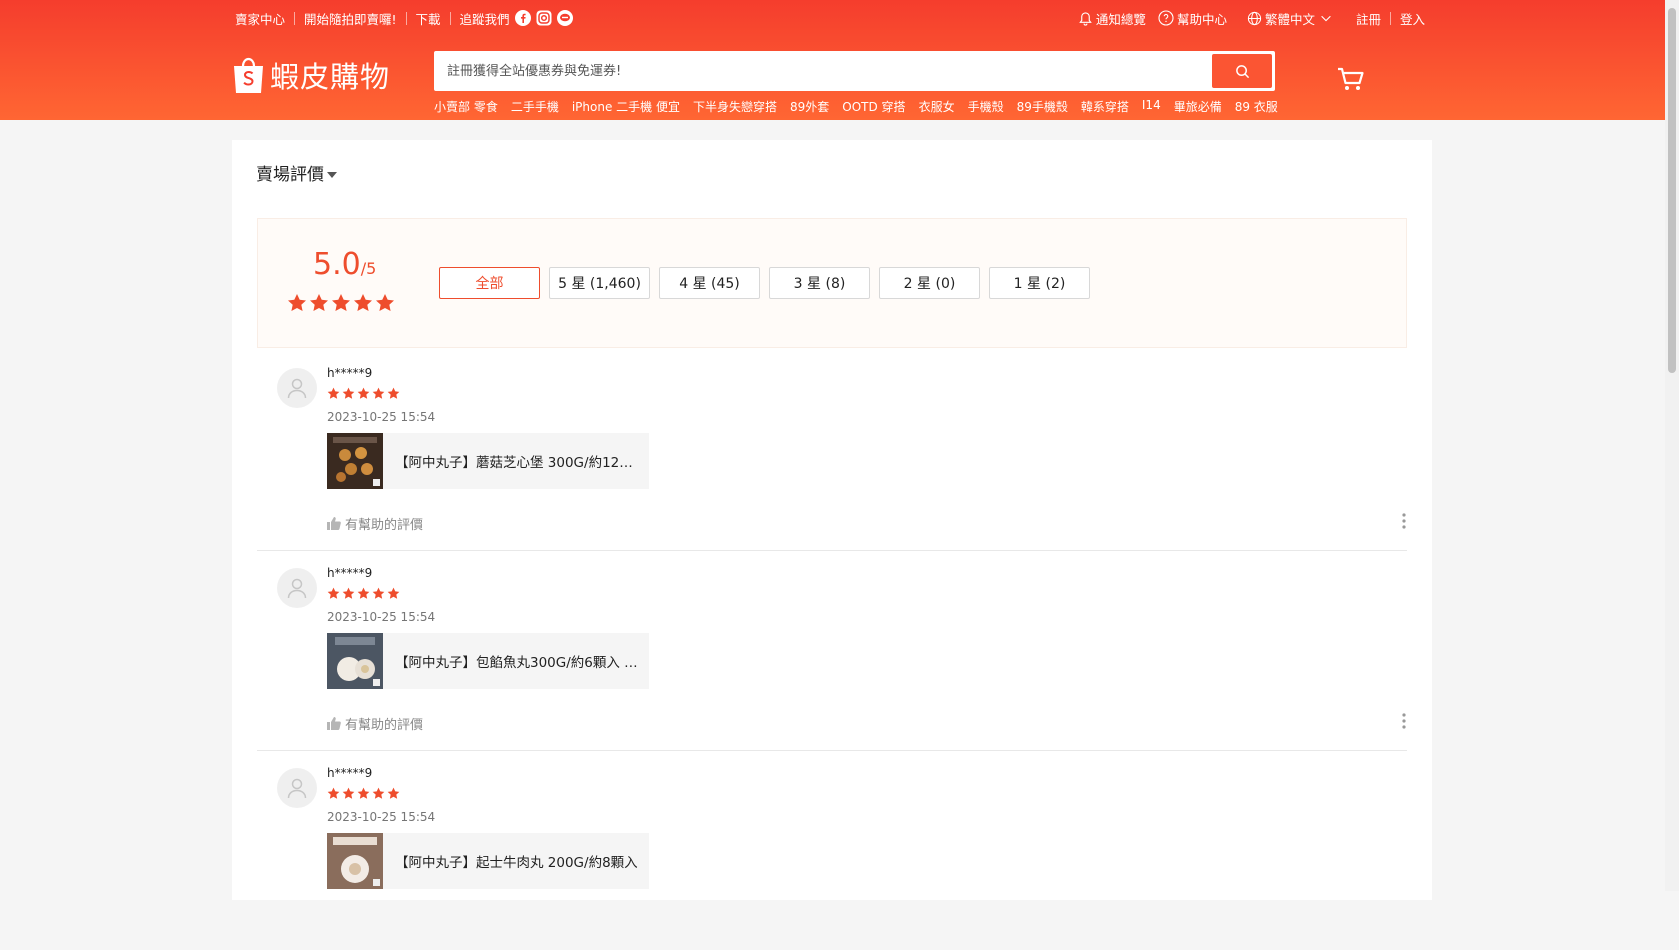  What do you see at coordinates (1120, 19) in the screenshot?
I see `notifications-label: 通知總覽` at bounding box center [1120, 19].